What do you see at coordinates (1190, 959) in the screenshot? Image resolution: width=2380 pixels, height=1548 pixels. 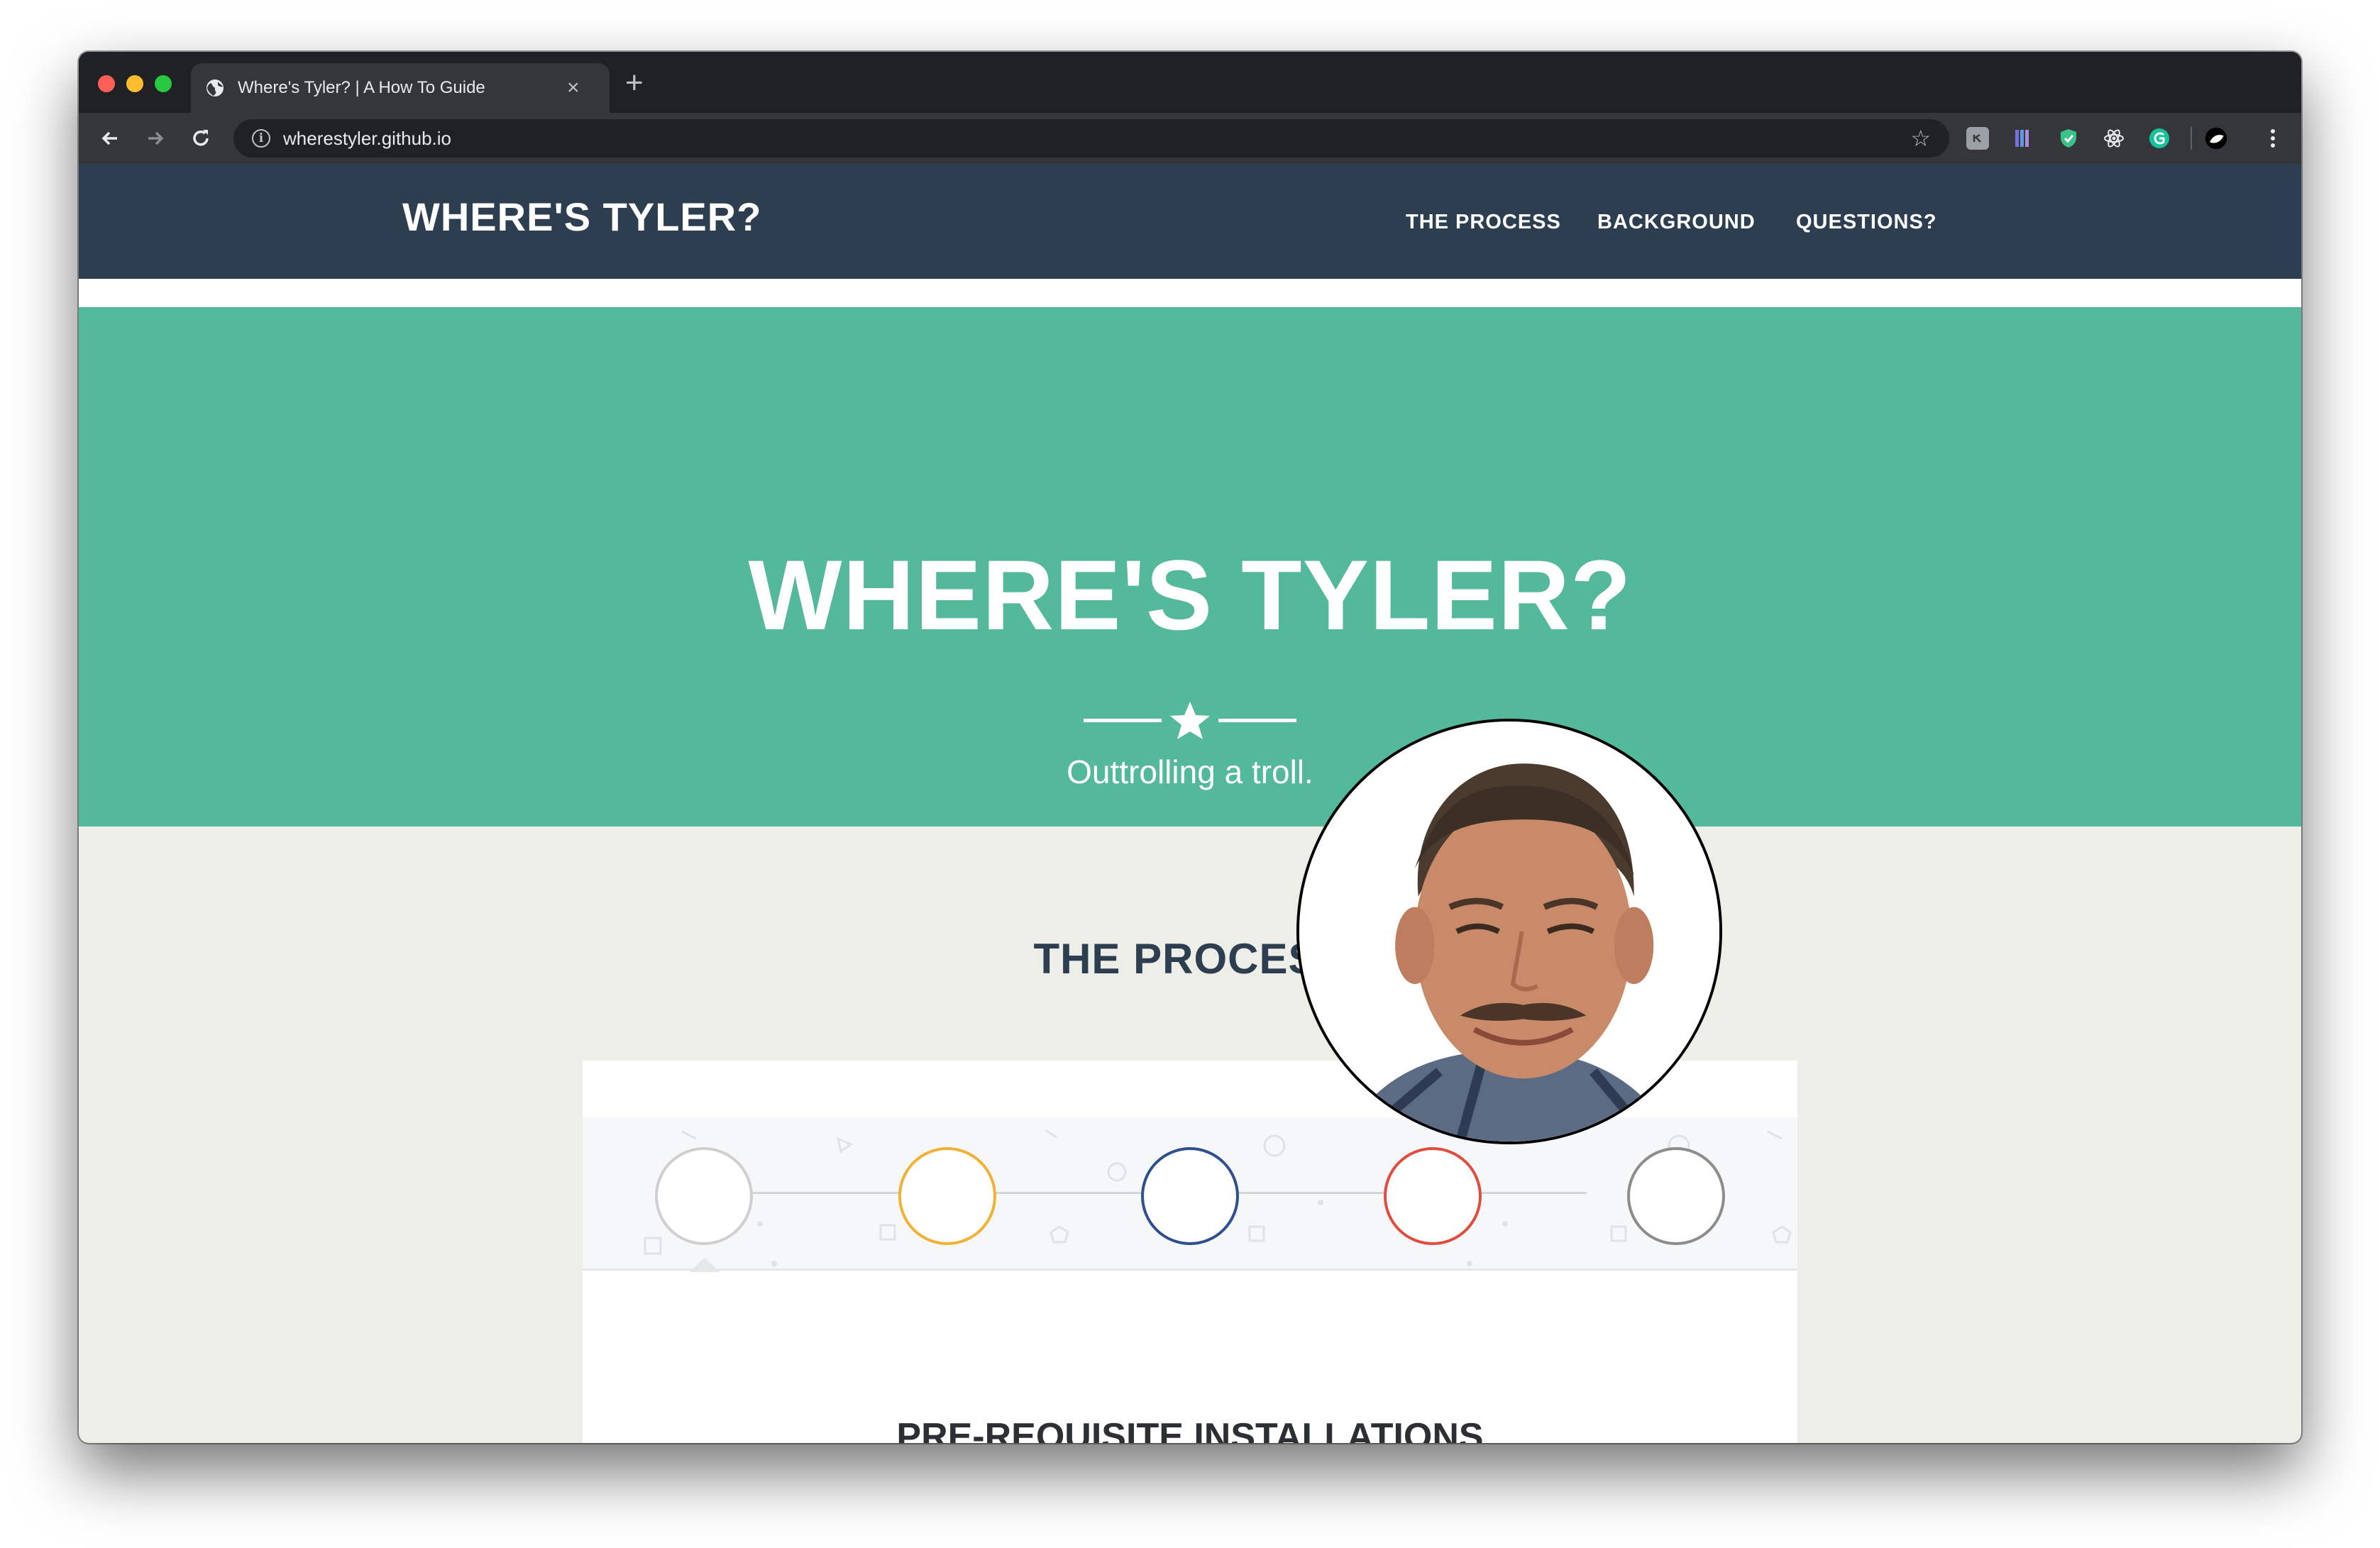 I see `process-section-title: THE PROCESS` at bounding box center [1190, 959].